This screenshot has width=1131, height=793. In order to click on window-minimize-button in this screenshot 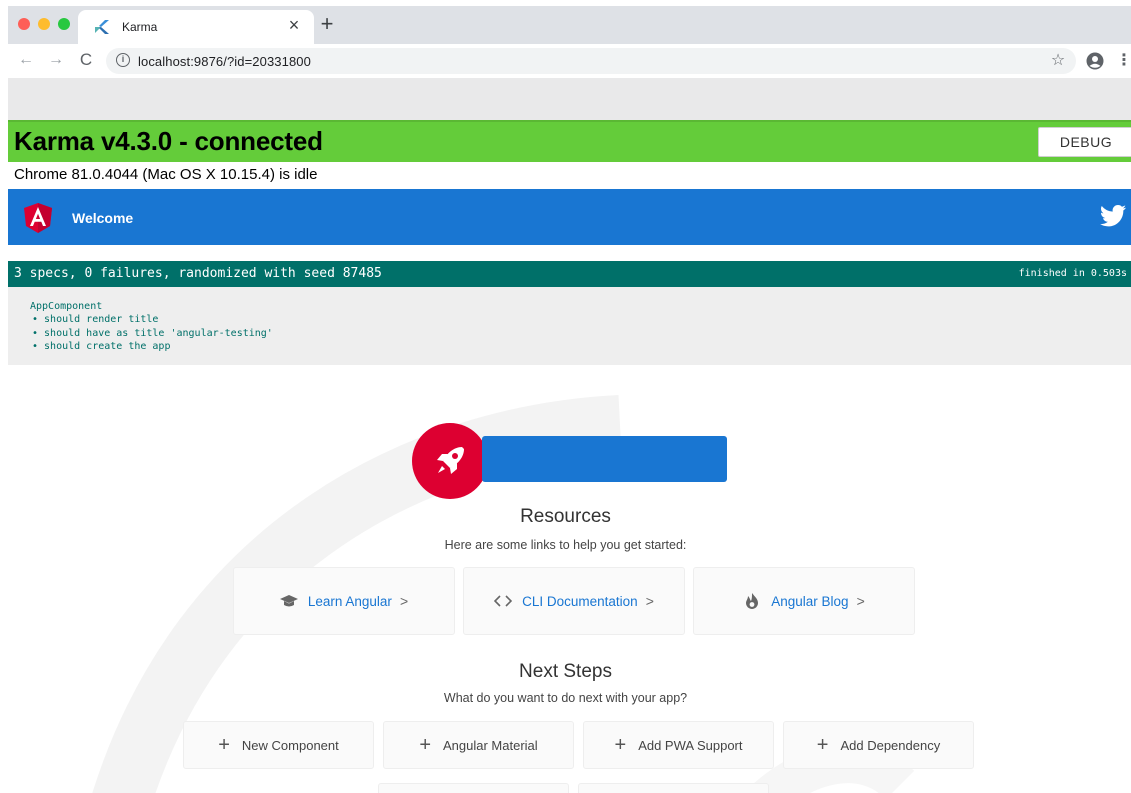, I will do `click(44, 24)`.